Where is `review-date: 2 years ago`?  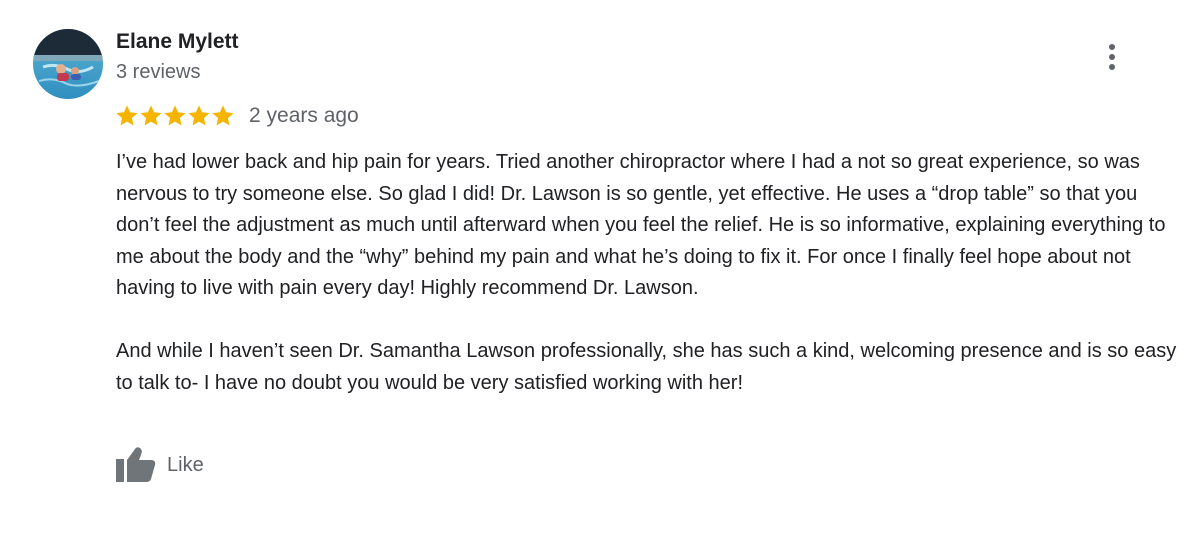 review-date: 2 years ago is located at coordinates (304, 115).